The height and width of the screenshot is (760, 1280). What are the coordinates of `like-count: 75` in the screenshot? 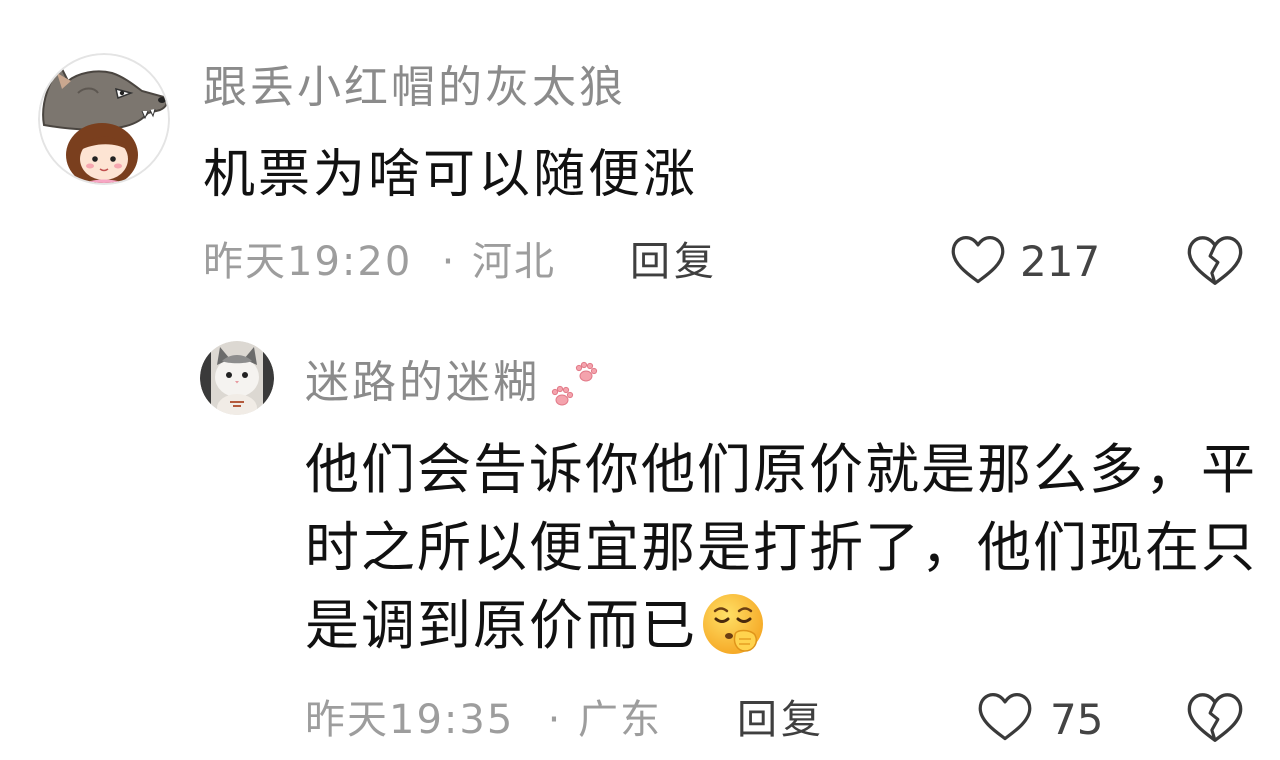 It's located at (1077, 719).